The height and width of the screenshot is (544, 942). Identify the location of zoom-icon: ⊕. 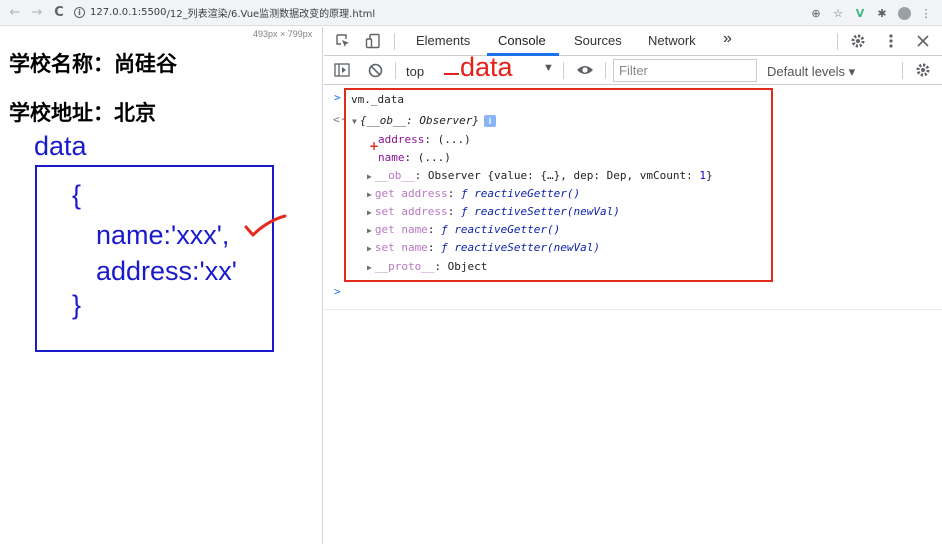
(816, 13).